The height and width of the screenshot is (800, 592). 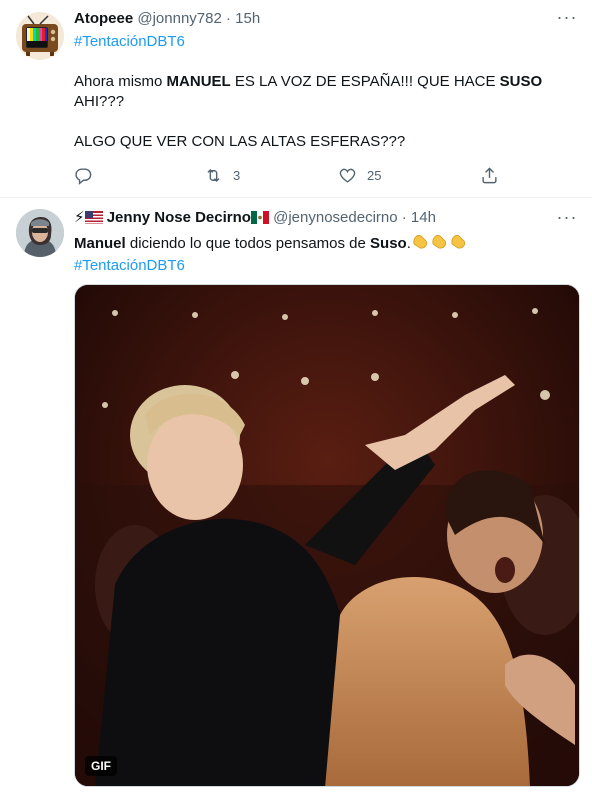 What do you see at coordinates (240, 141) in the screenshot?
I see `tweet-text-line: ALGO QUE VER CON LAS ALTAS ESFERAS???` at bounding box center [240, 141].